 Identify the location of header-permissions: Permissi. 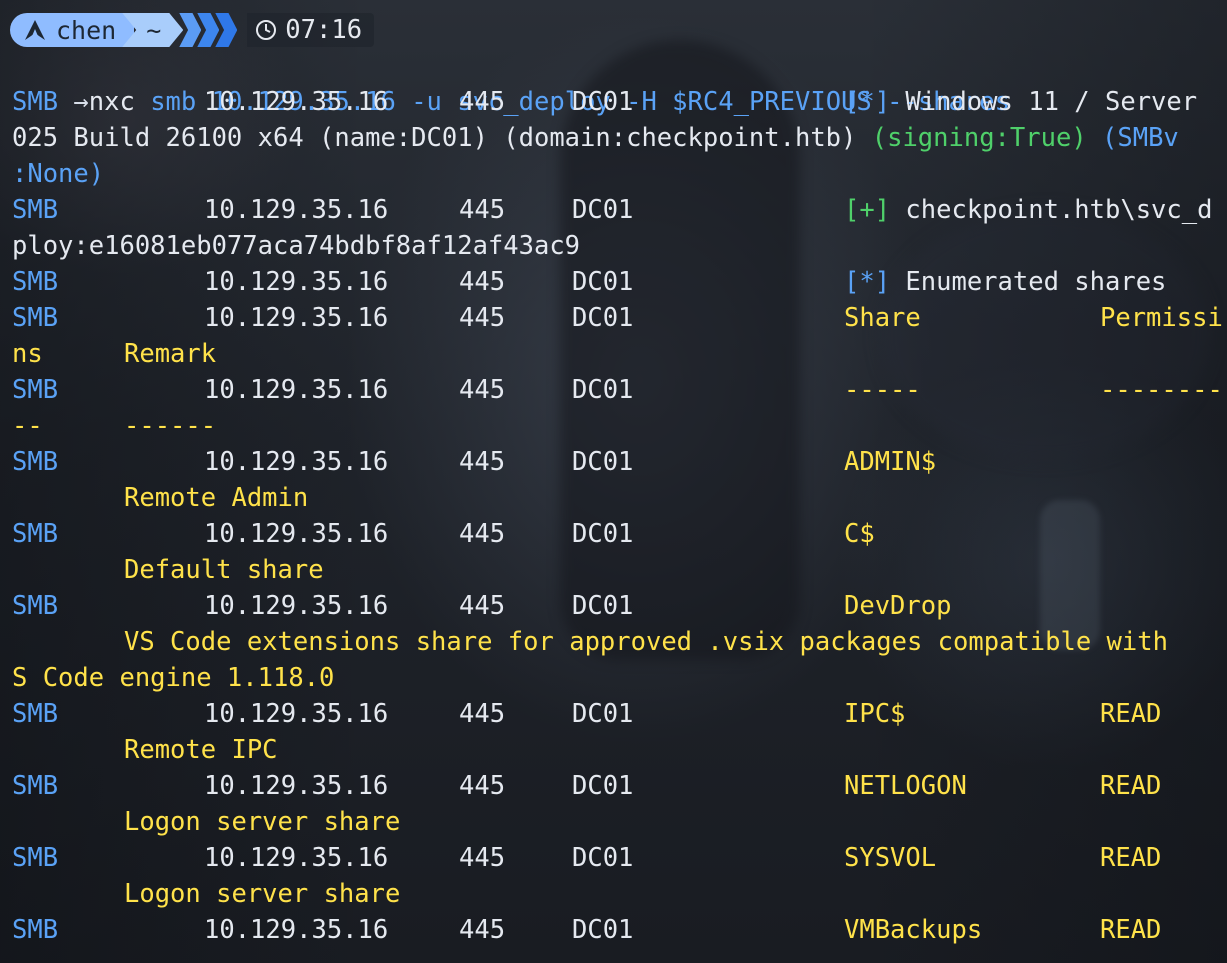
(1161, 318).